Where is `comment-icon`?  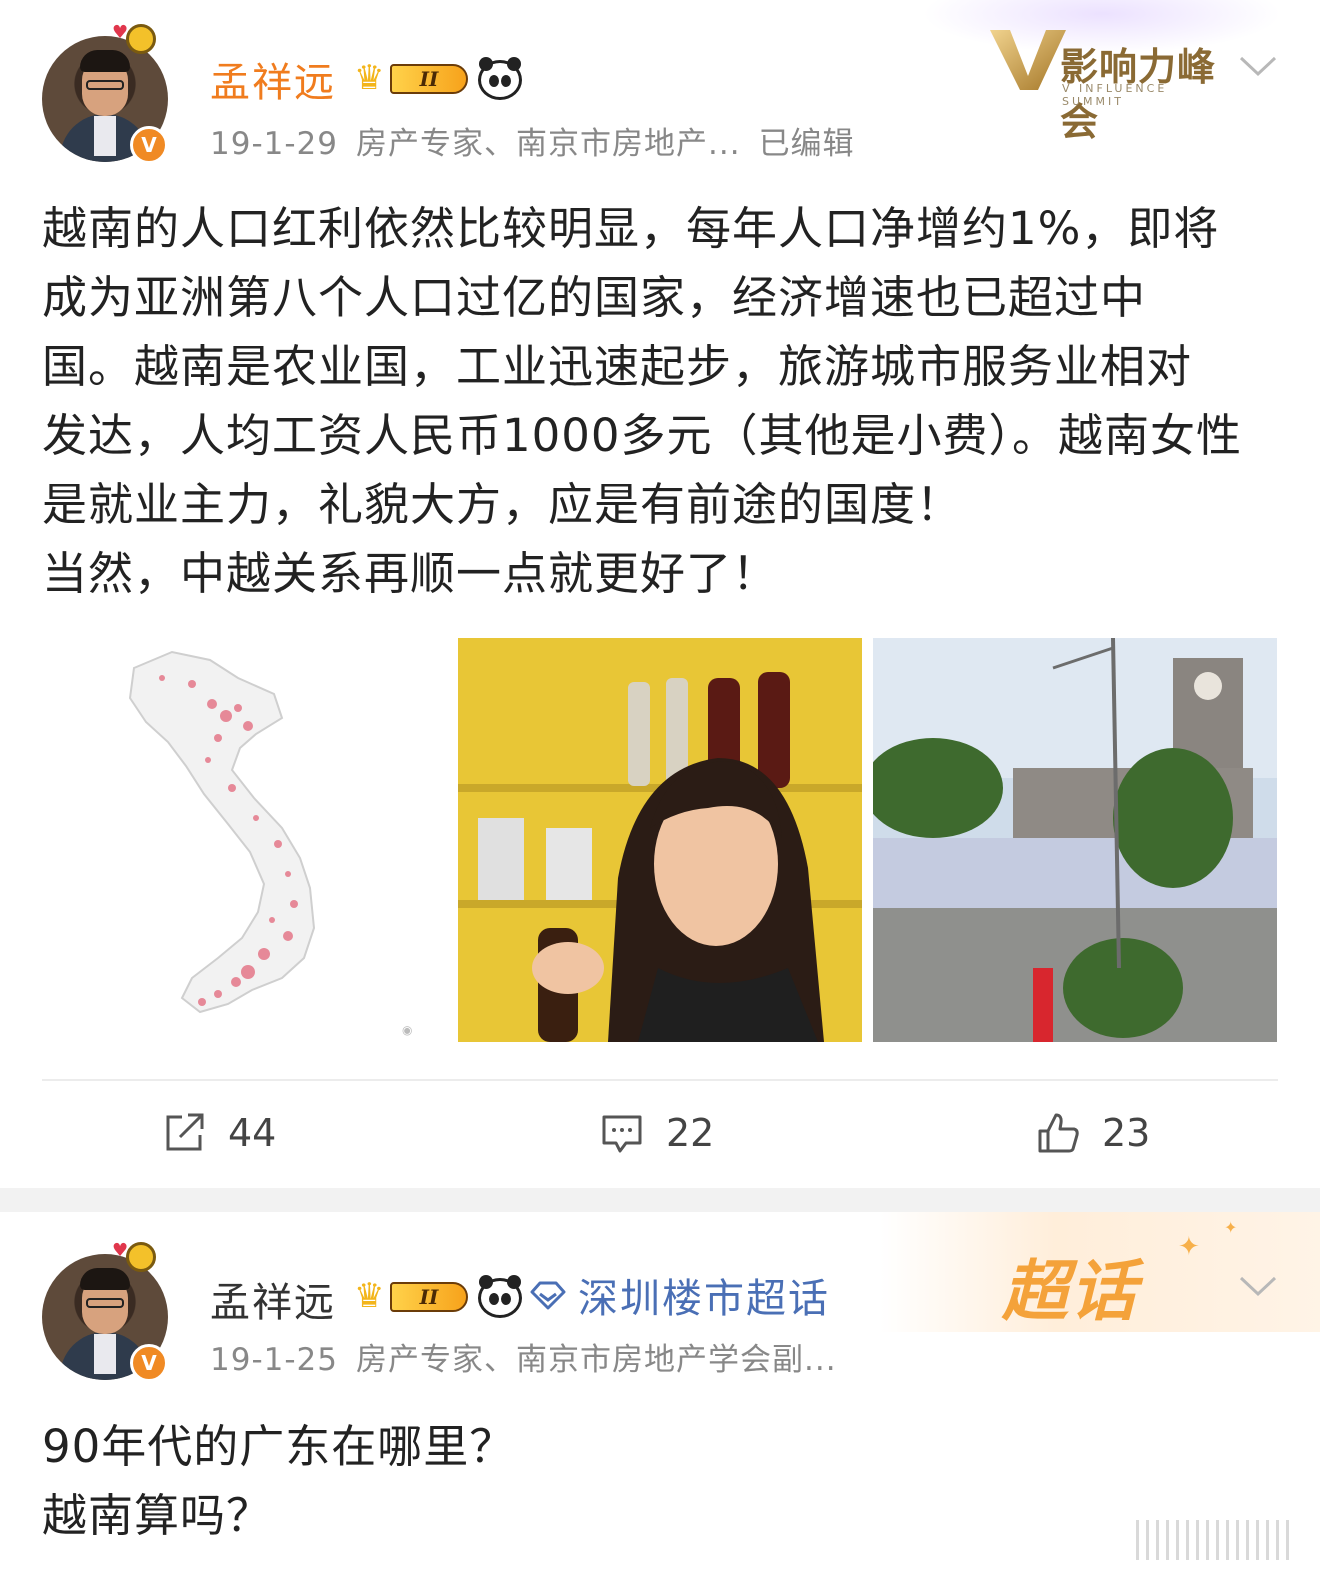
comment-icon is located at coordinates (622, 1134).